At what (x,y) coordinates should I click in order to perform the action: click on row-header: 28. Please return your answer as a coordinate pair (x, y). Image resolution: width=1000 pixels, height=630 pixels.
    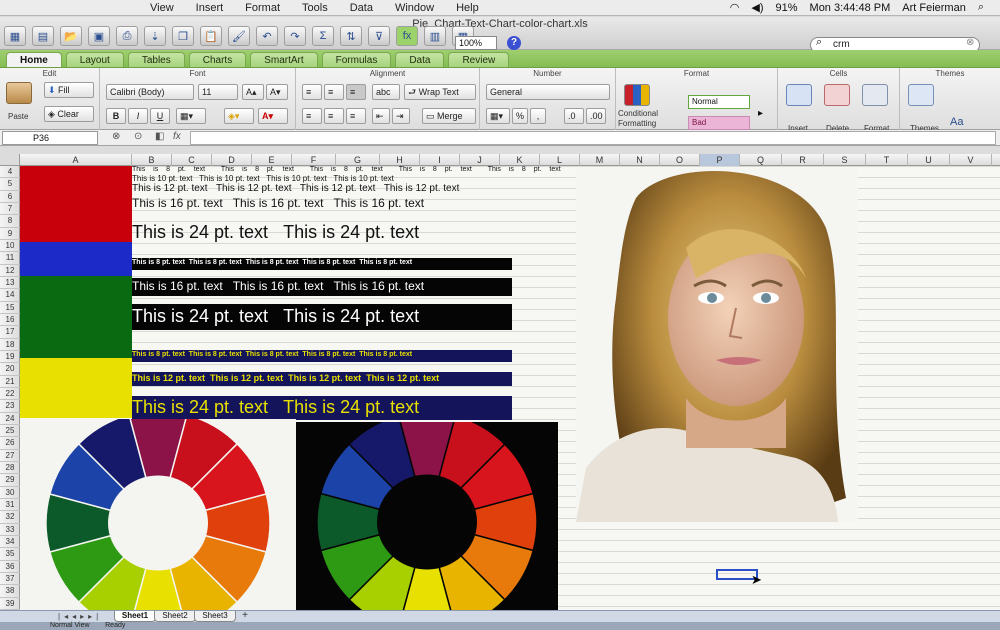
    Looking at the image, I should click on (10, 468).